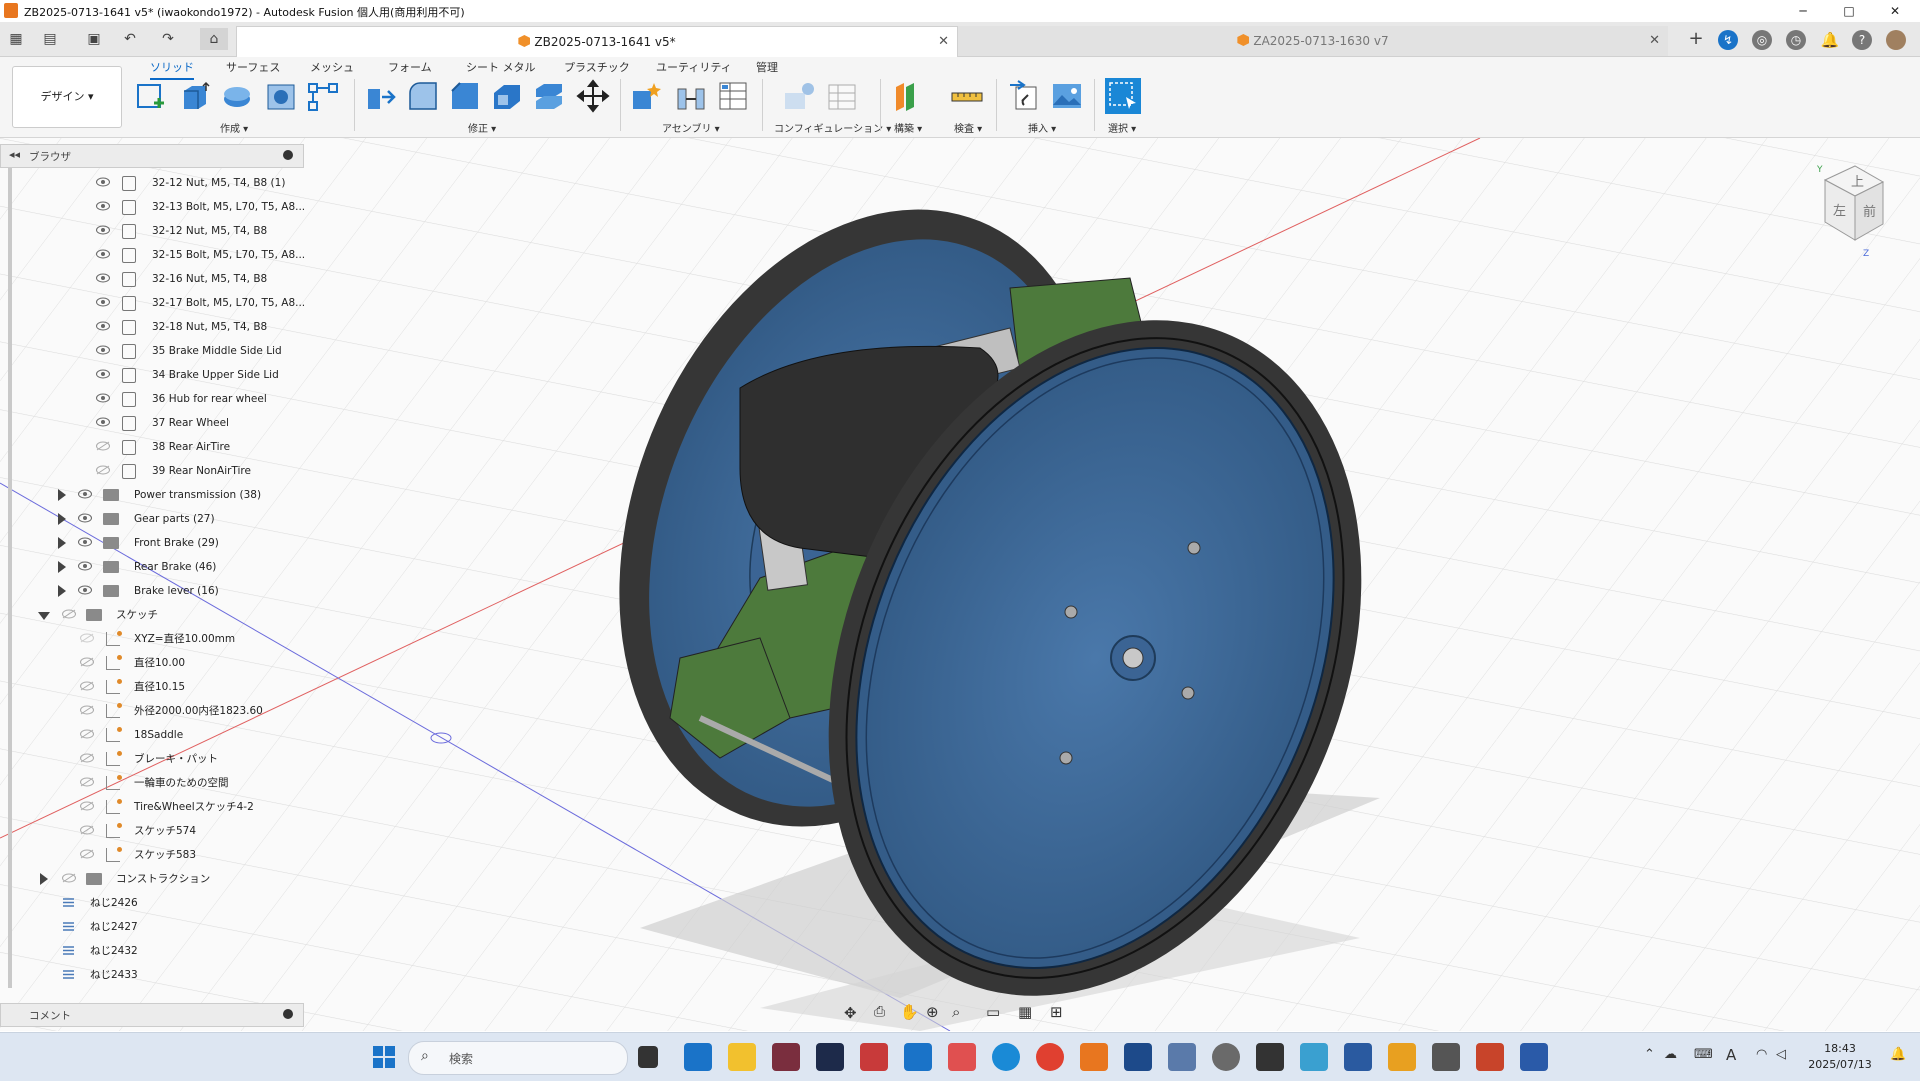 This screenshot has height=1081, width=1920. What do you see at coordinates (993, 1012) in the screenshot?
I see `display-settings-icon: ▭` at bounding box center [993, 1012].